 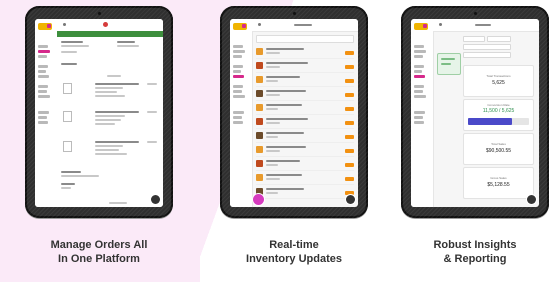 What do you see at coordinates (499, 39) in the screenshot?
I see `location-select` at bounding box center [499, 39].